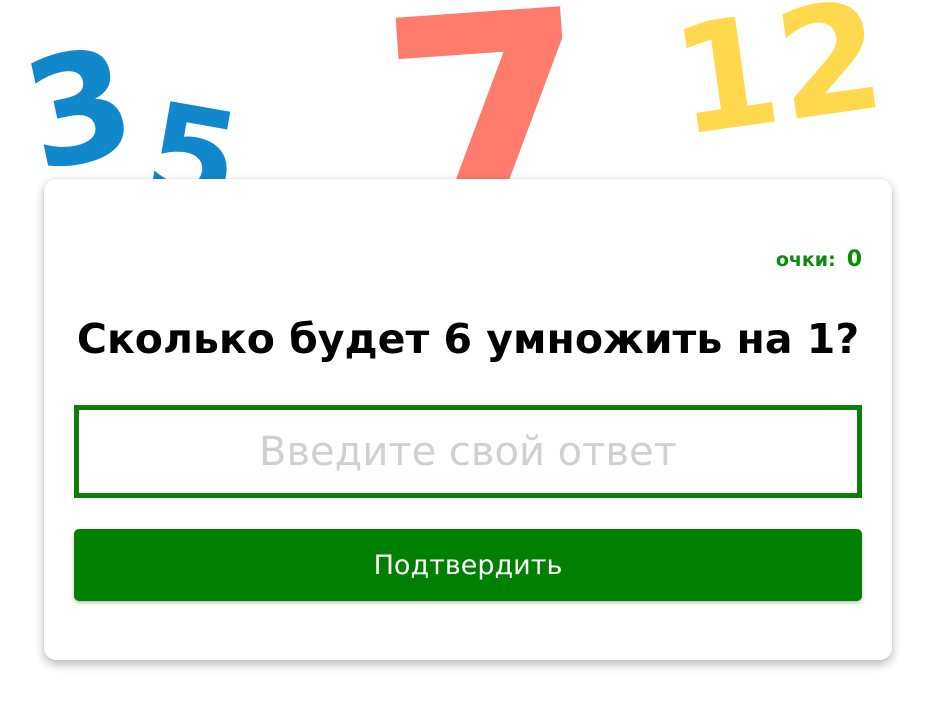 The height and width of the screenshot is (716, 932). Describe the element at coordinates (468, 339) in the screenshot. I see `question-text: Сколько будет 6 умножить на 1?` at that location.